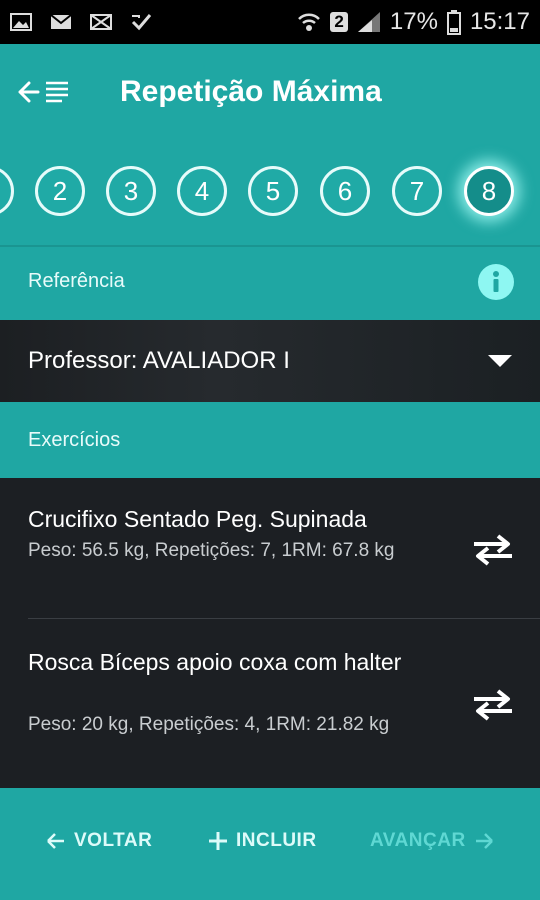 The height and width of the screenshot is (900, 540). What do you see at coordinates (159, 360) in the screenshot?
I see `professor-value: Professor: AVALIADOR I` at bounding box center [159, 360].